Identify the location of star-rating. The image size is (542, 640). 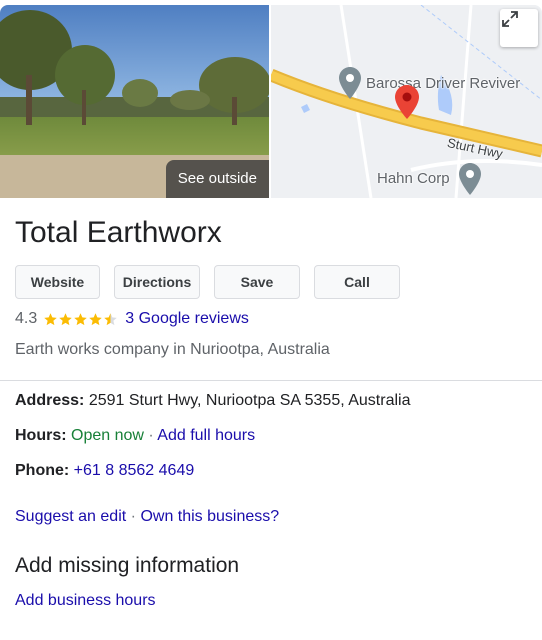
(80, 319).